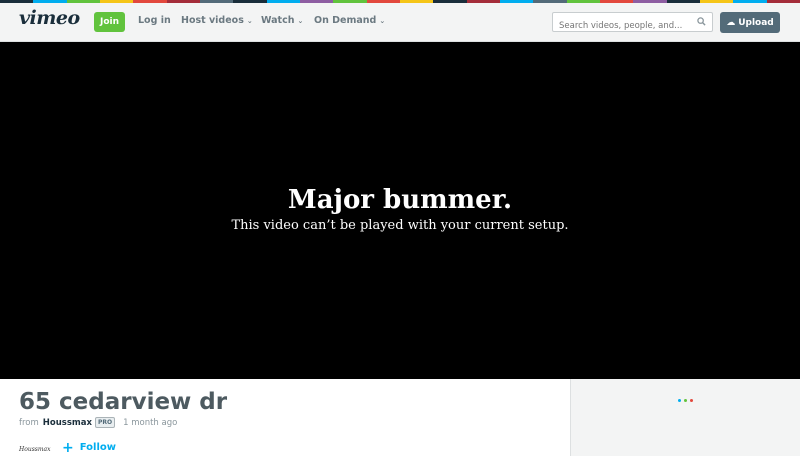 The image size is (800, 456). I want to click on posted-time: 1 month ago, so click(150, 422).